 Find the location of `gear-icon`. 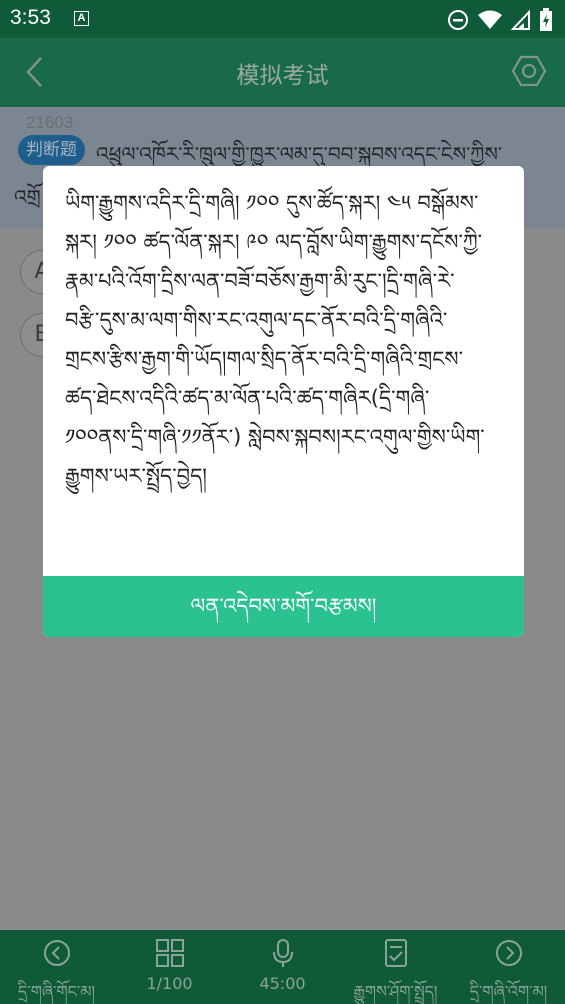

gear-icon is located at coordinates (529, 71).